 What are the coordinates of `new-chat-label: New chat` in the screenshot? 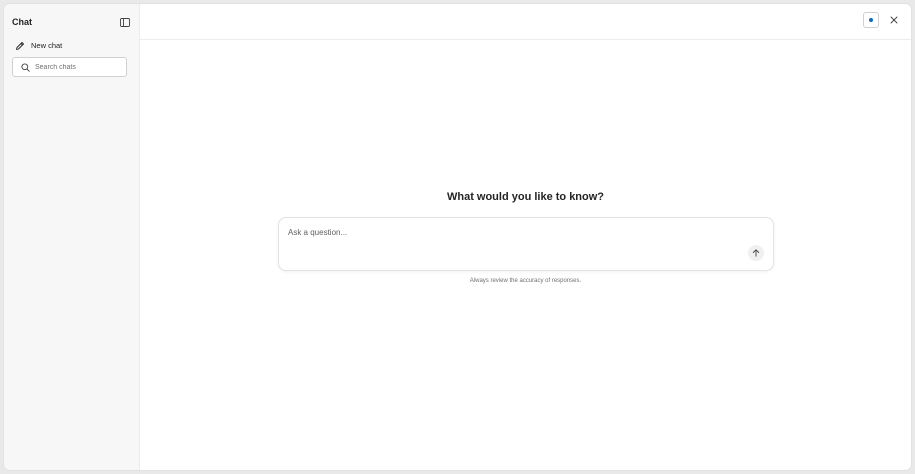 It's located at (47, 45).